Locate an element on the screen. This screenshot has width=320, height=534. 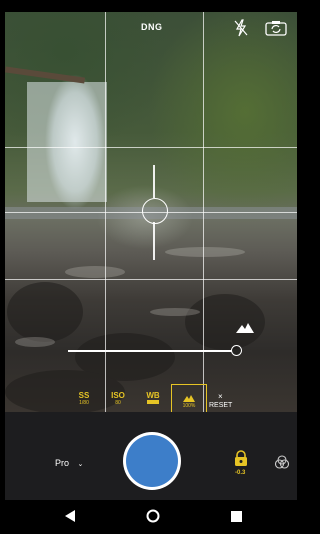
status-bar is located at coordinates (150, 6).